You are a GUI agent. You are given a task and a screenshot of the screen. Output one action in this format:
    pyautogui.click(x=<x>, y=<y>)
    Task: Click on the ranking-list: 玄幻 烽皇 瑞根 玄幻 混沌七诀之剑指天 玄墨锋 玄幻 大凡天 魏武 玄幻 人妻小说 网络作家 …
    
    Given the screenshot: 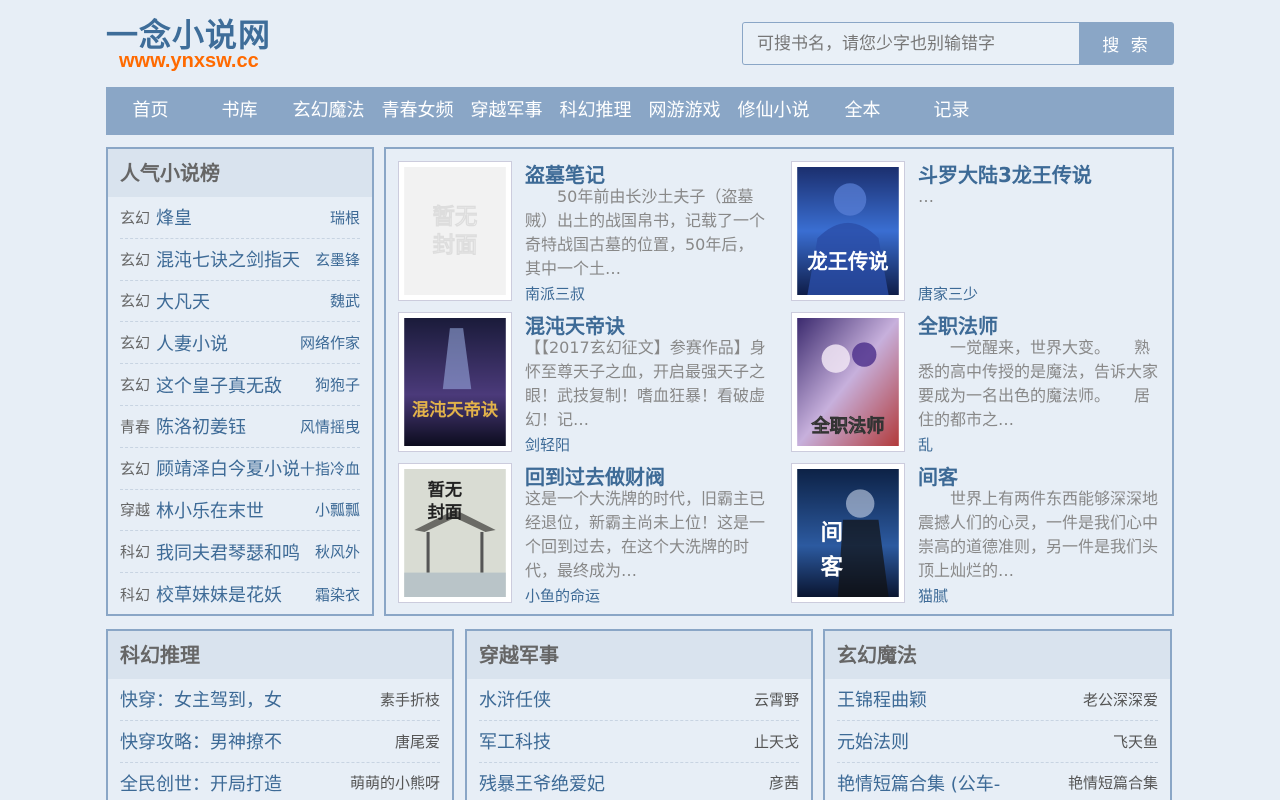 What is the action you would take?
    pyautogui.click(x=240, y=406)
    